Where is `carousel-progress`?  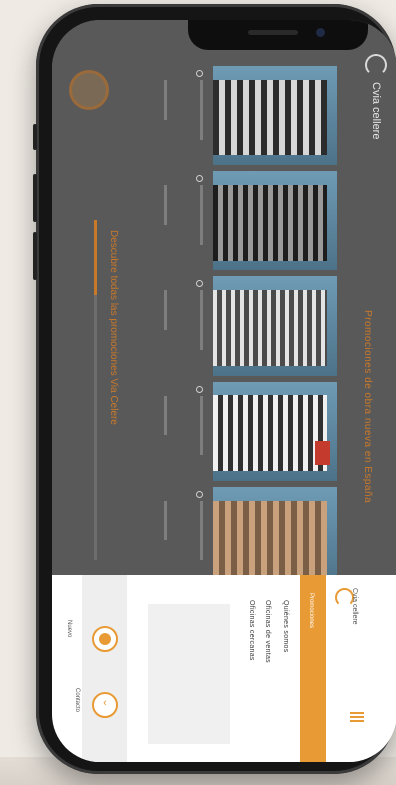
carousel-progress is located at coordinates (95, 390).